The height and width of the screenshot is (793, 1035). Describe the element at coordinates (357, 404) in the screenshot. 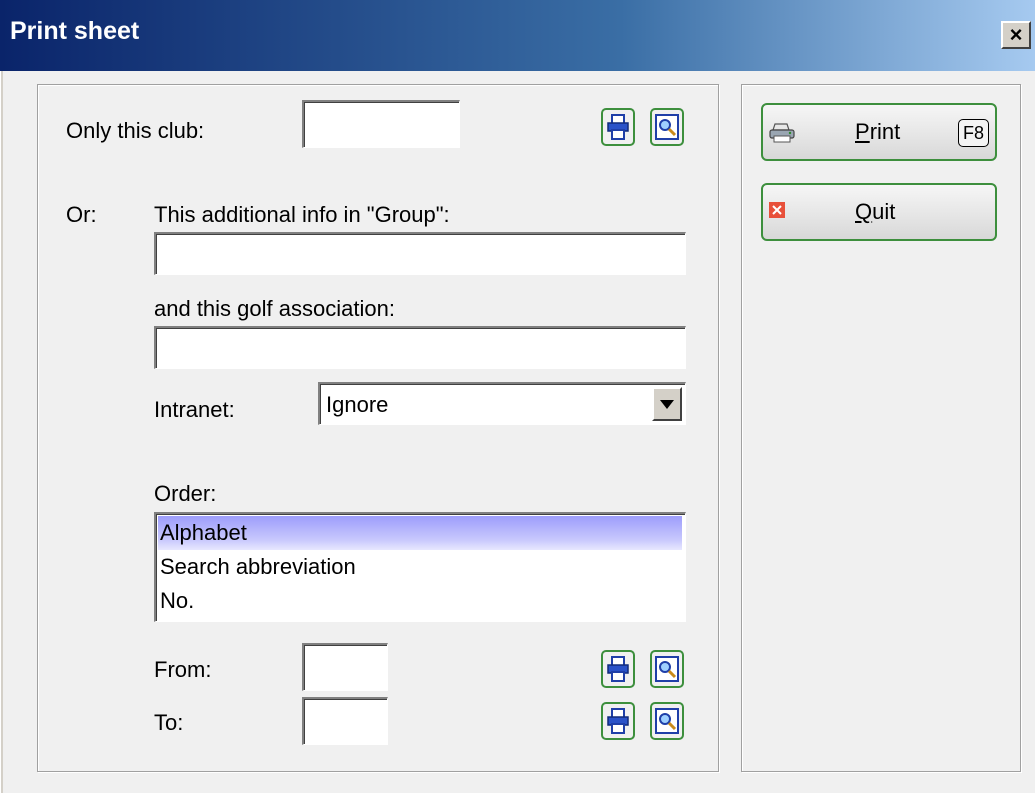

I see `intranet-select-value: Ignore` at that location.